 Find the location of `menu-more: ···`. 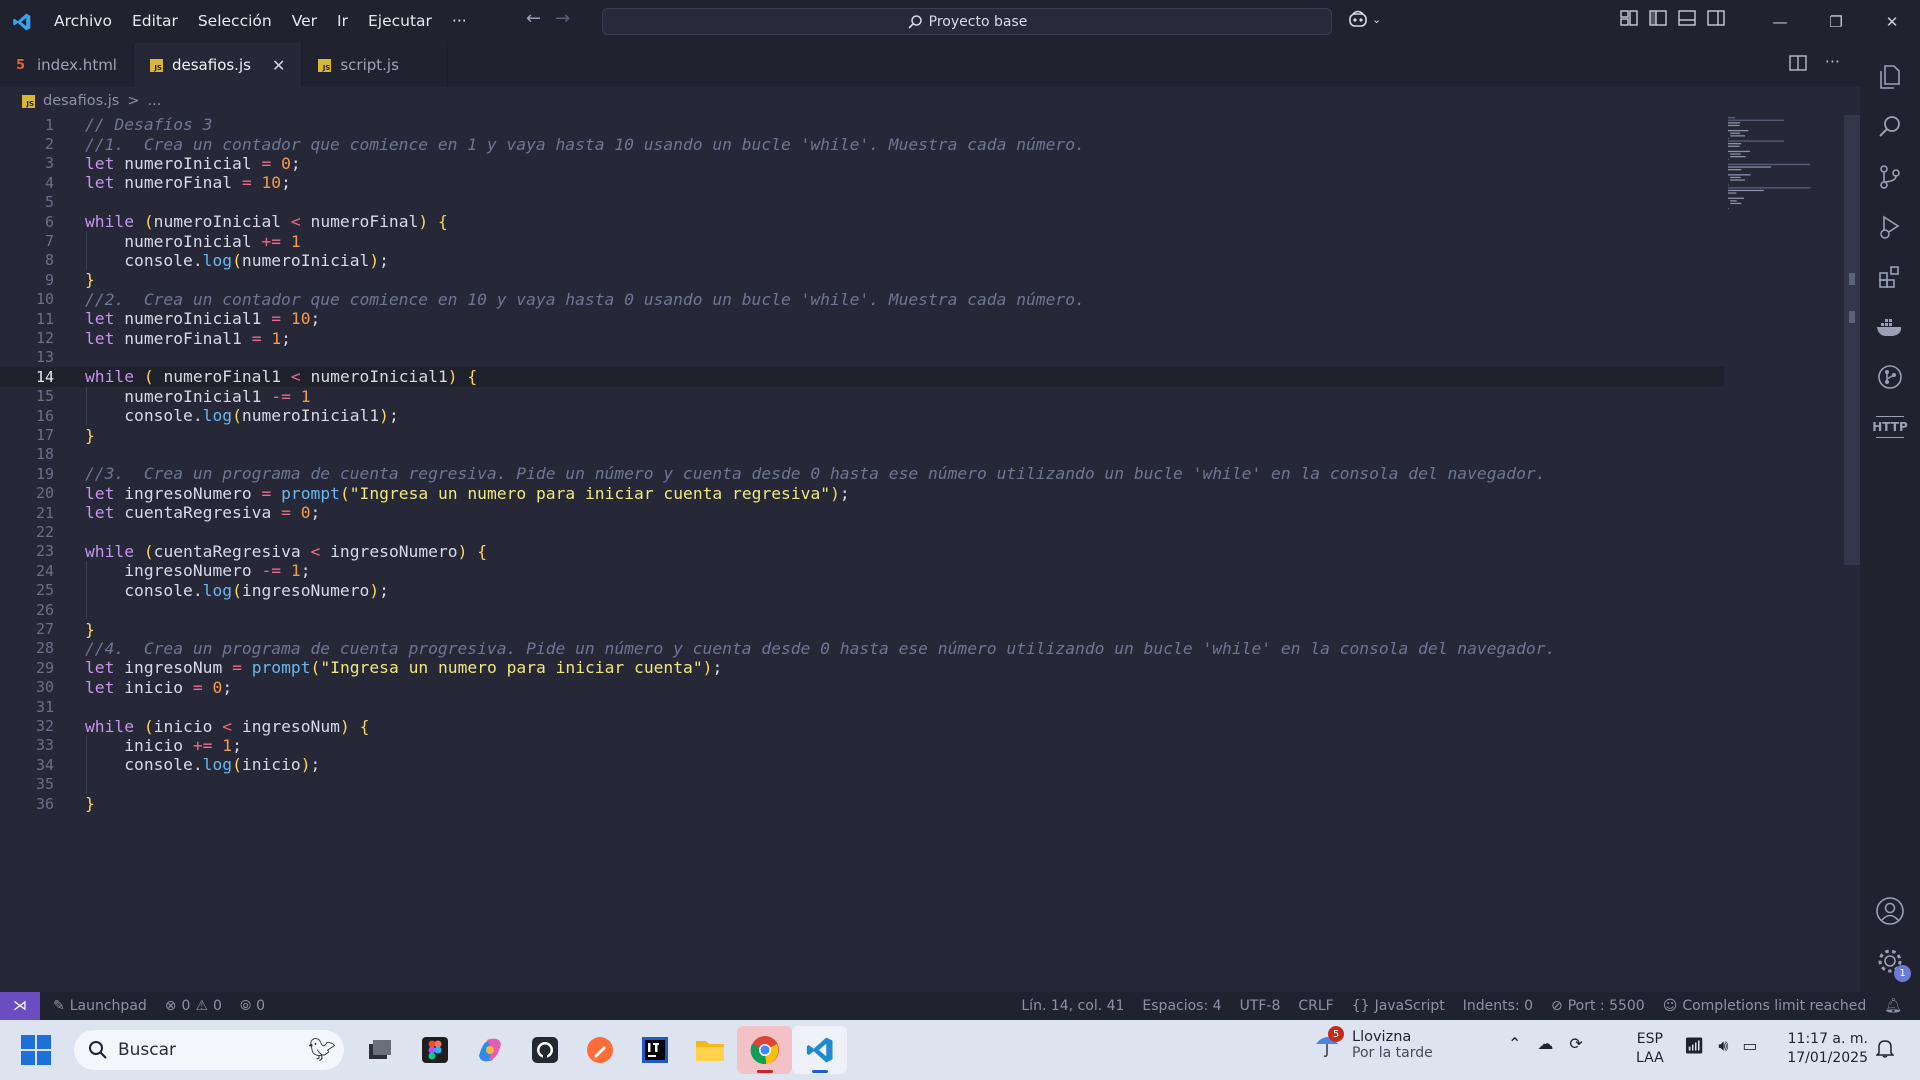

menu-more: ··· is located at coordinates (459, 21).